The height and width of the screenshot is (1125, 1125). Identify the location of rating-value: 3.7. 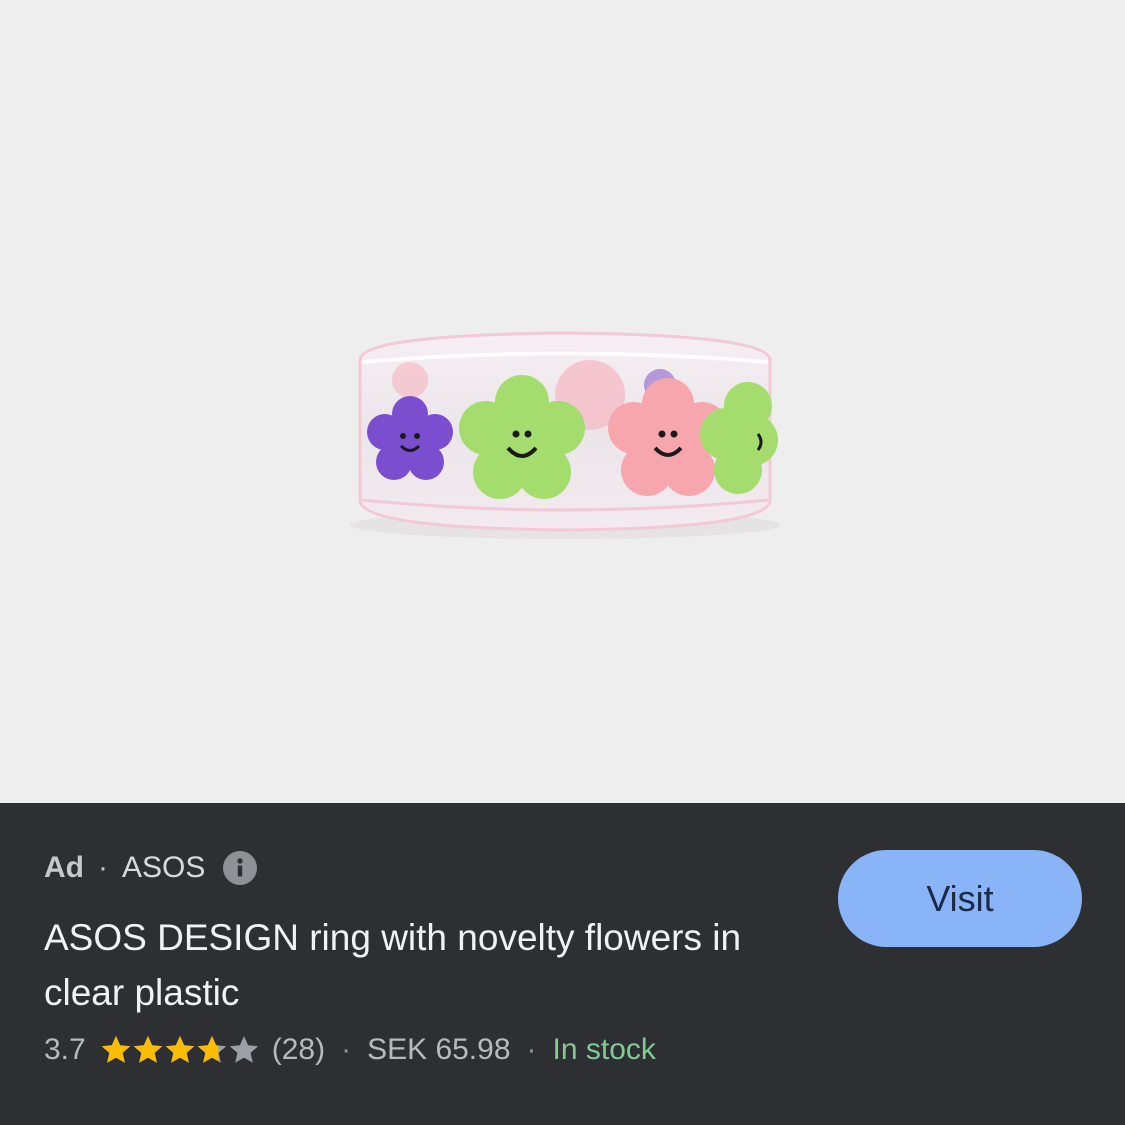
(65, 1049).